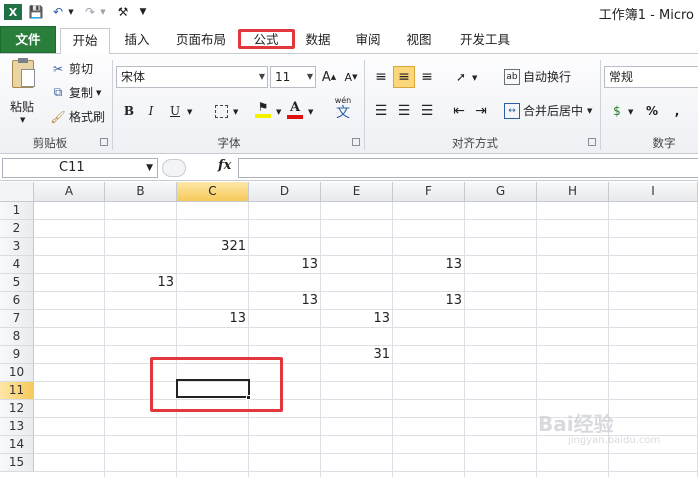 This screenshot has height=477, width=698. What do you see at coordinates (485, 41) in the screenshot?
I see `tab-developer: 开发工具` at bounding box center [485, 41].